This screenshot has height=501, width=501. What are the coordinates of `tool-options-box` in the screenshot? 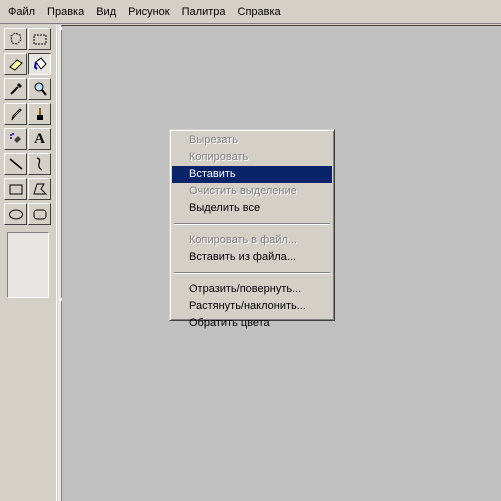 It's located at (28, 265).